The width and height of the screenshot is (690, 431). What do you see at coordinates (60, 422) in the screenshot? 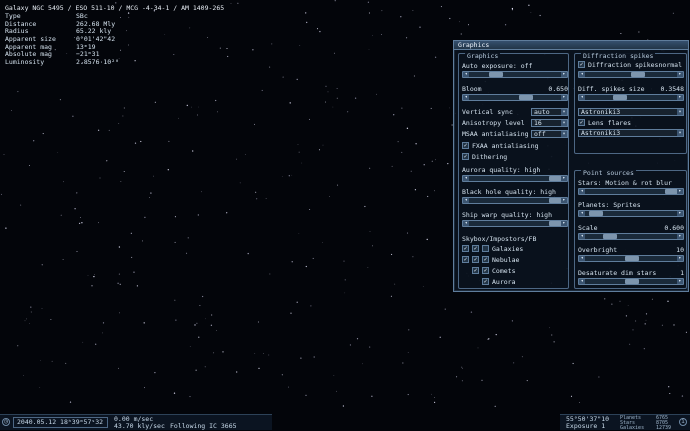
I see `date-time-field: 2040.05.12 18ʰ39ᵐ57ˢ32` at bounding box center [60, 422].